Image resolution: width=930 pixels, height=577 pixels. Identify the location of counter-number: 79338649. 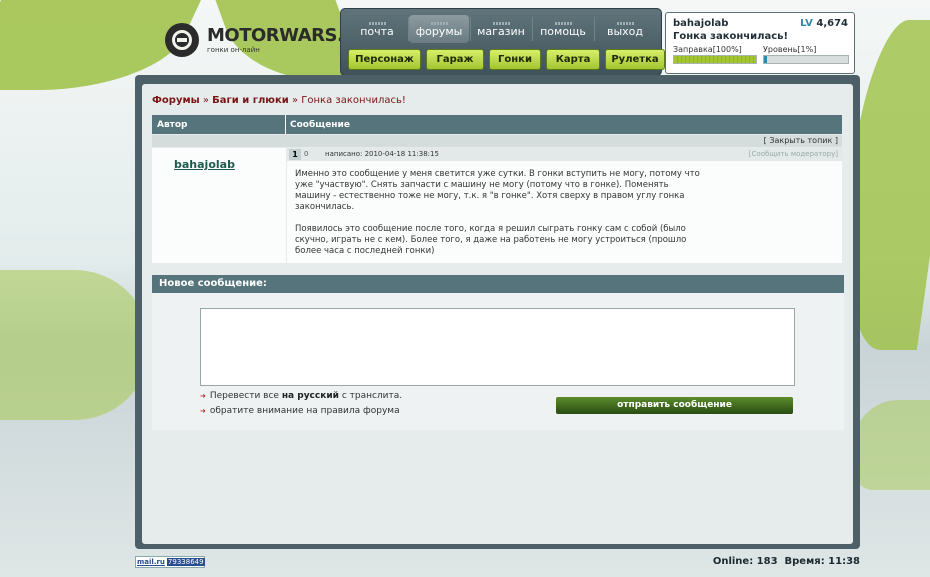
(185, 562).